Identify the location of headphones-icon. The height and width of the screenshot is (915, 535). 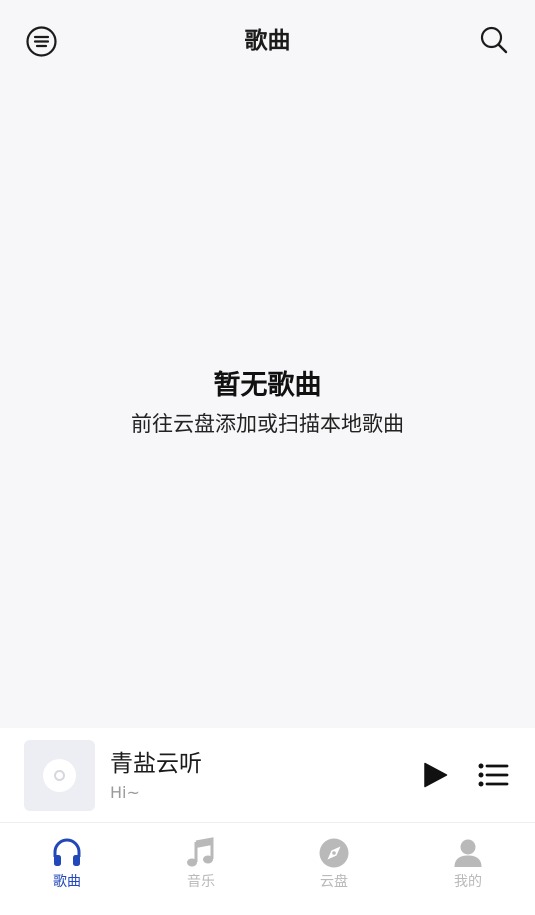
(67, 852).